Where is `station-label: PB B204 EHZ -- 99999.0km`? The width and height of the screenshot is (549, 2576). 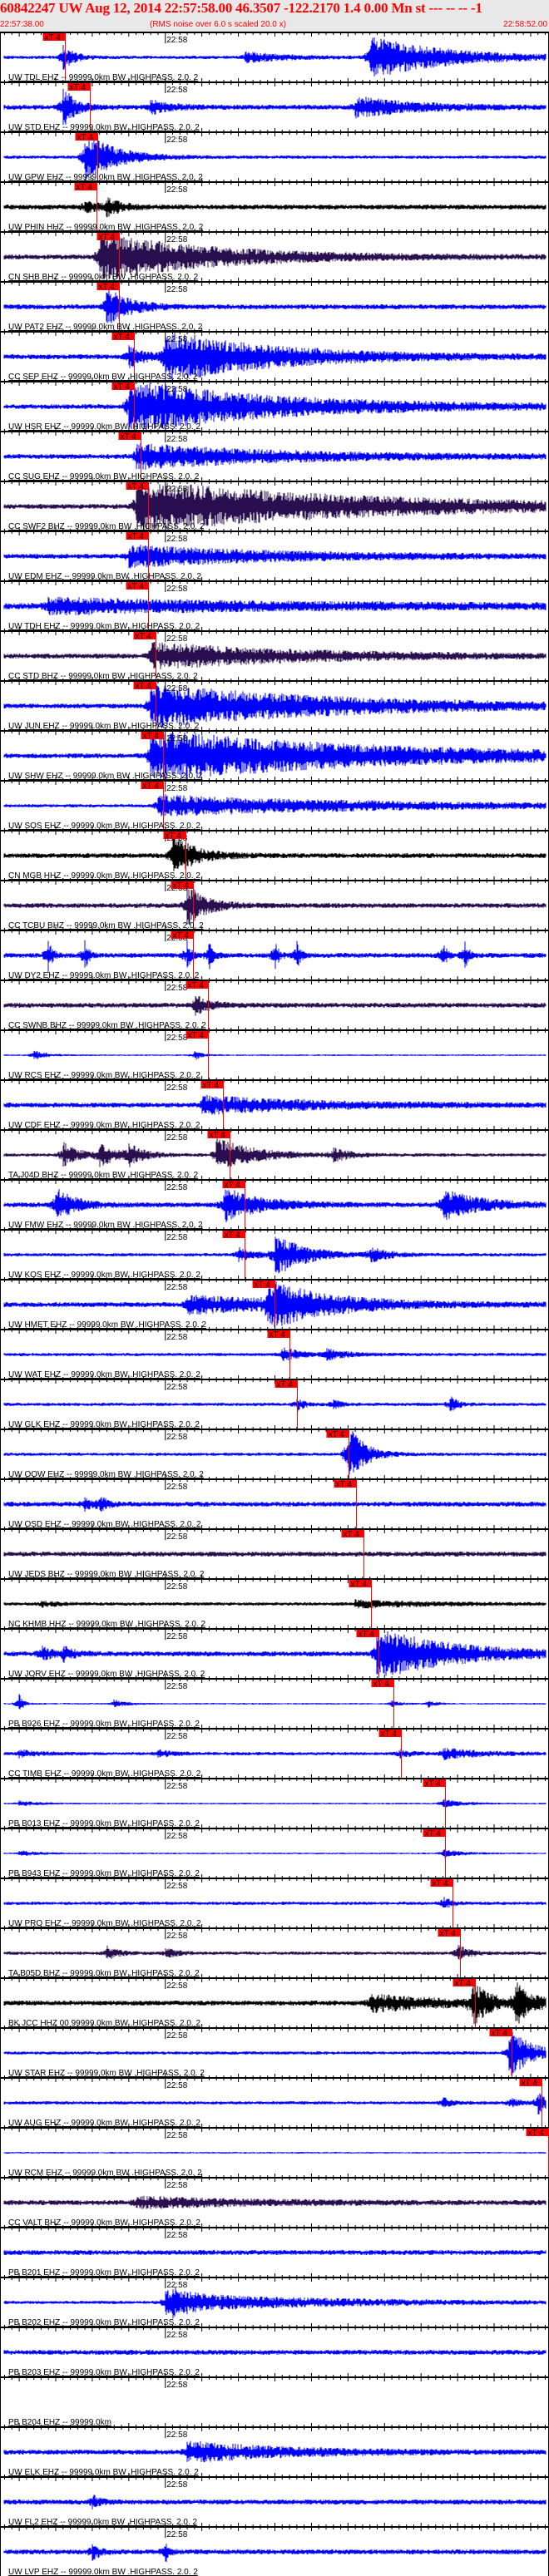
station-label: PB B204 EHZ -- 99999.0km is located at coordinates (59, 2422).